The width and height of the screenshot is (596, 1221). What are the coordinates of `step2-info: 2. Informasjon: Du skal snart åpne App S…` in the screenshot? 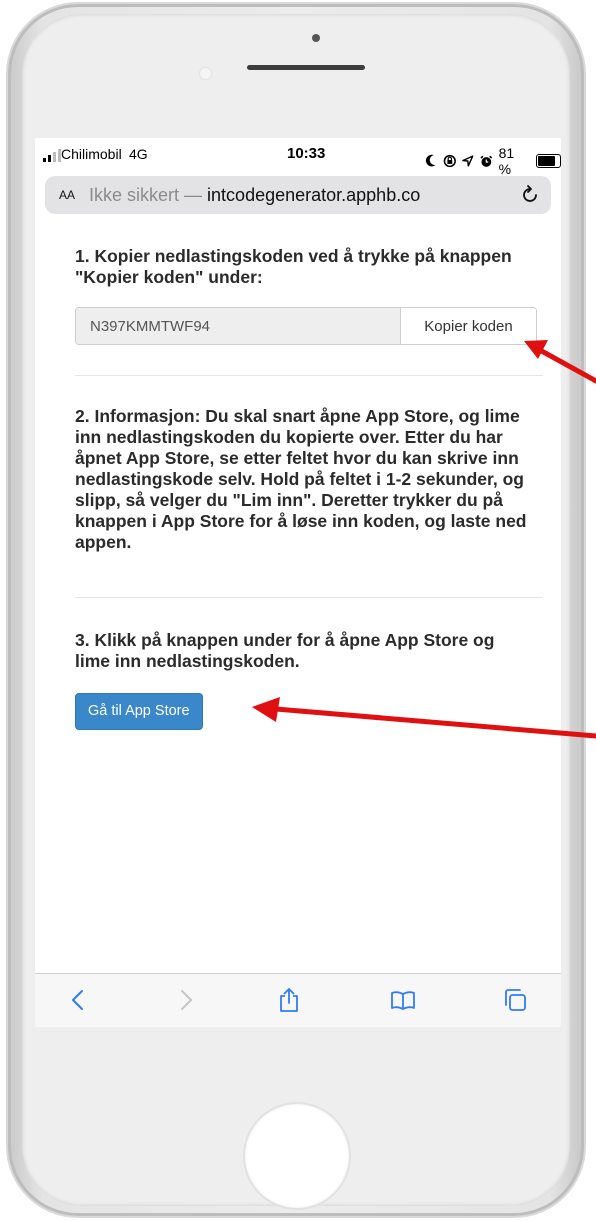 It's located at (301, 479).